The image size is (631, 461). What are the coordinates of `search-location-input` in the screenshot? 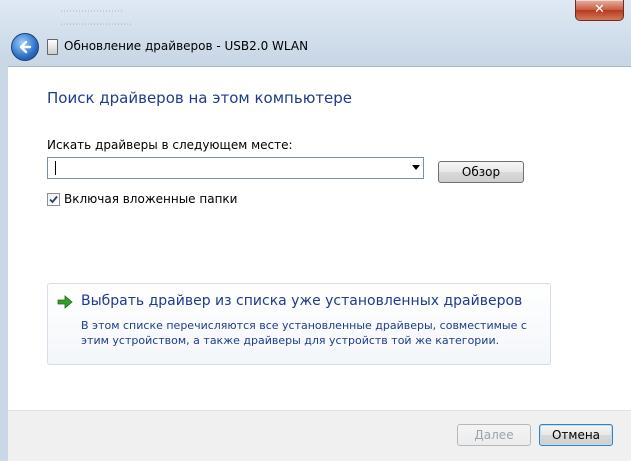 It's located at (222, 169).